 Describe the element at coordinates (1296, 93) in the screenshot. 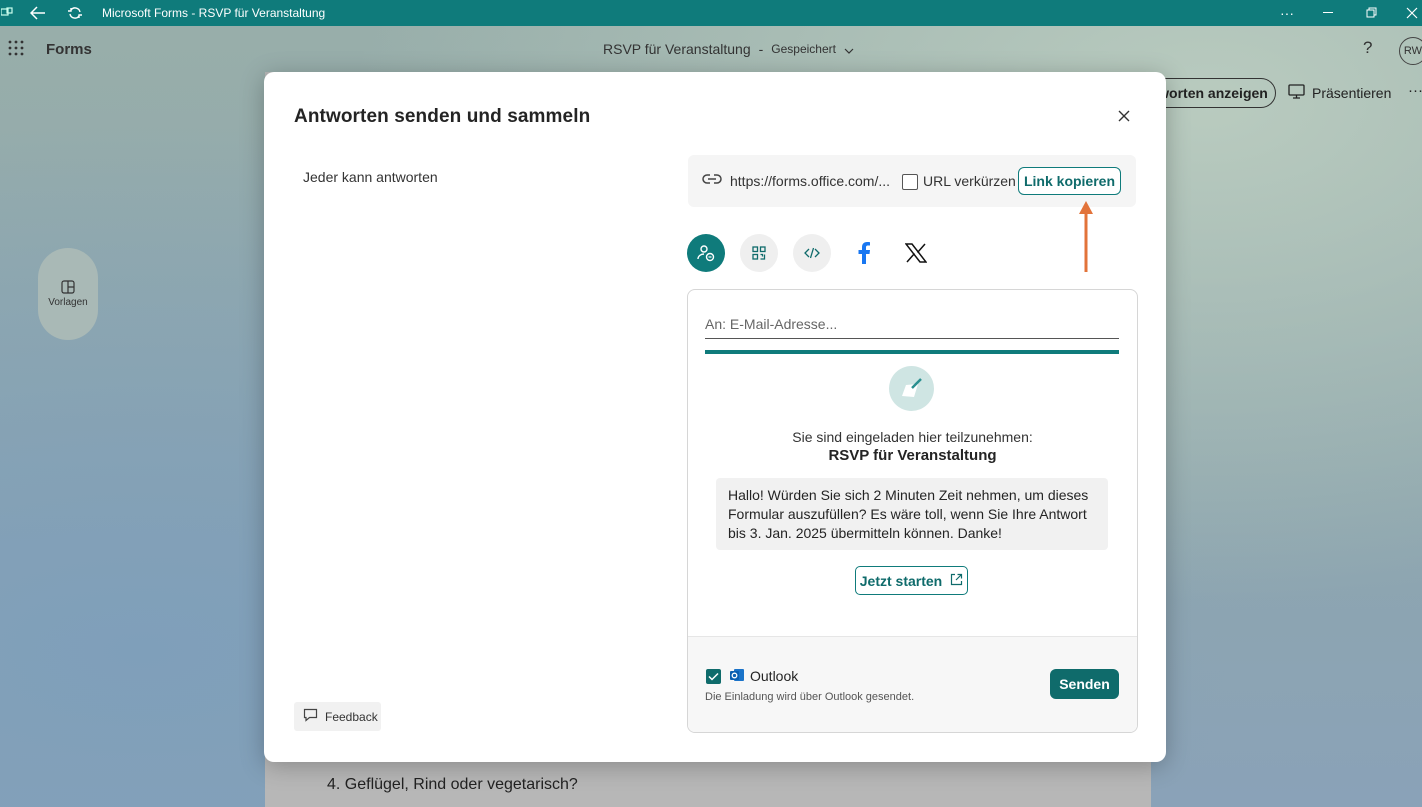

I see `monitor-icon` at that location.